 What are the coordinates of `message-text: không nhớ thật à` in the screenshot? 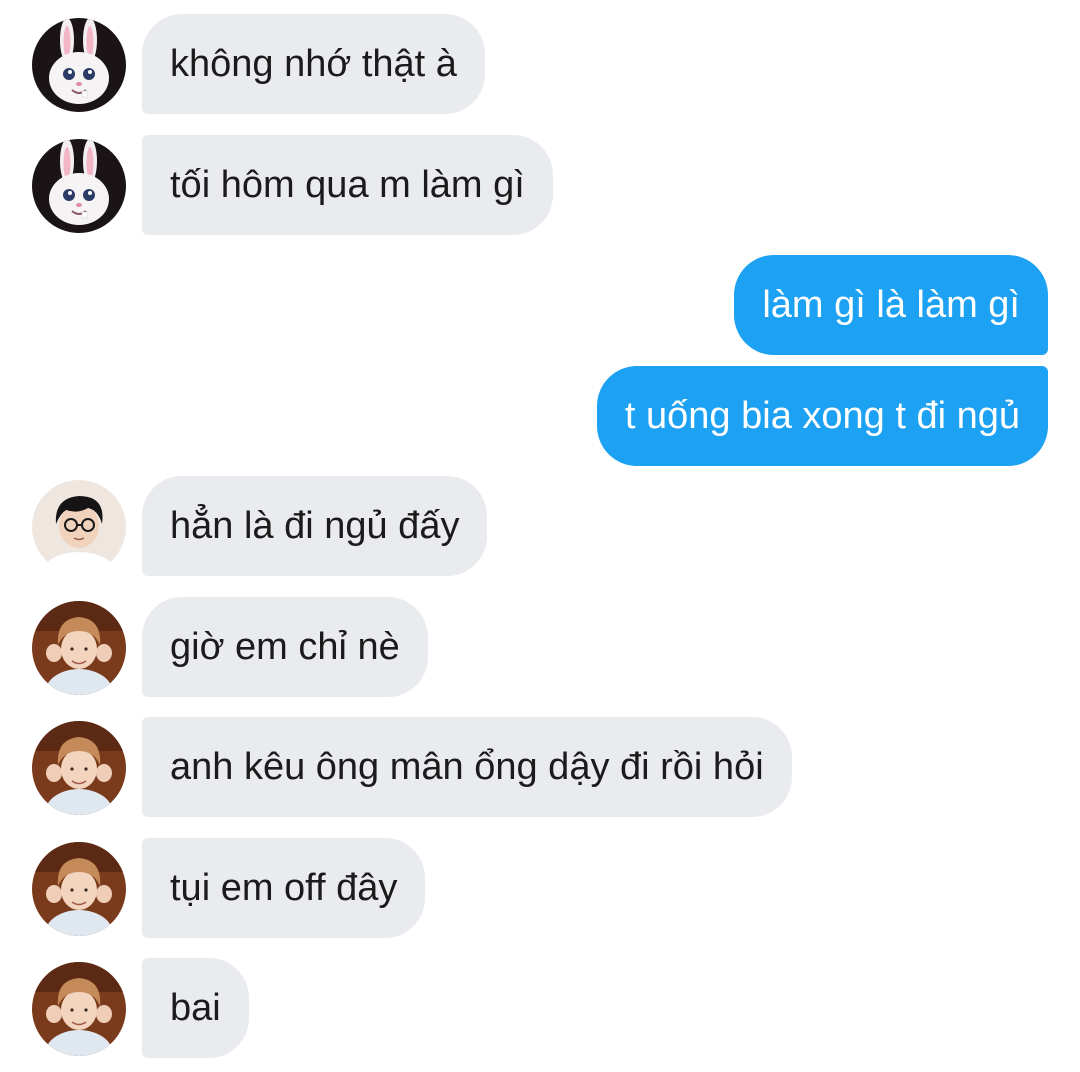 It's located at (313, 63).